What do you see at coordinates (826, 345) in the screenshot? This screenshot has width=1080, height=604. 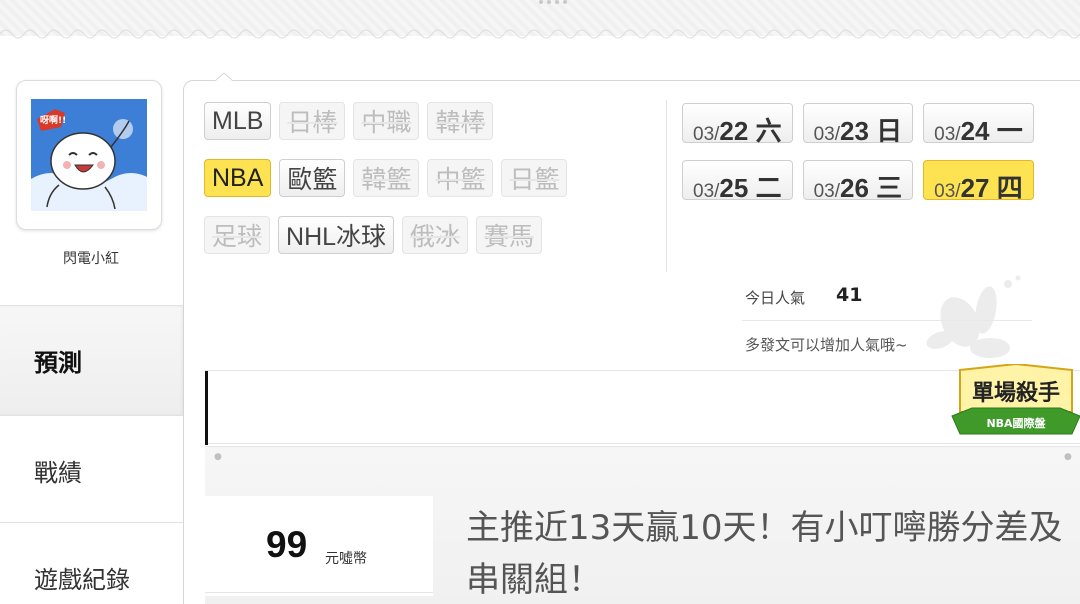 I see `popularity-hint: 多發文可以增加人氣哦~` at bounding box center [826, 345].